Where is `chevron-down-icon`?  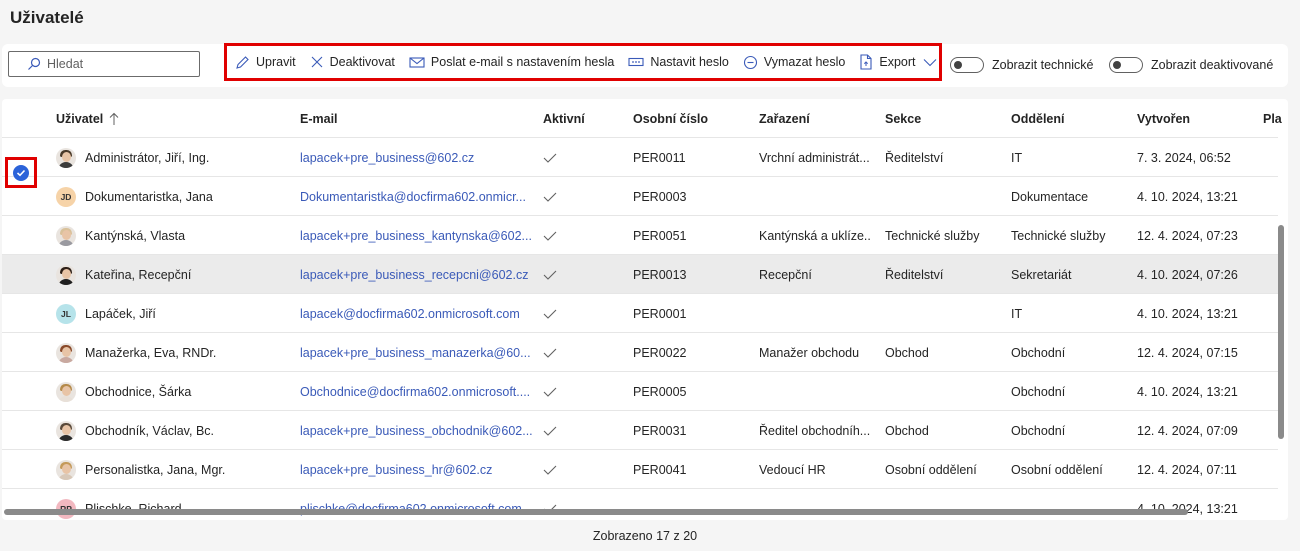
chevron-down-icon is located at coordinates (930, 62).